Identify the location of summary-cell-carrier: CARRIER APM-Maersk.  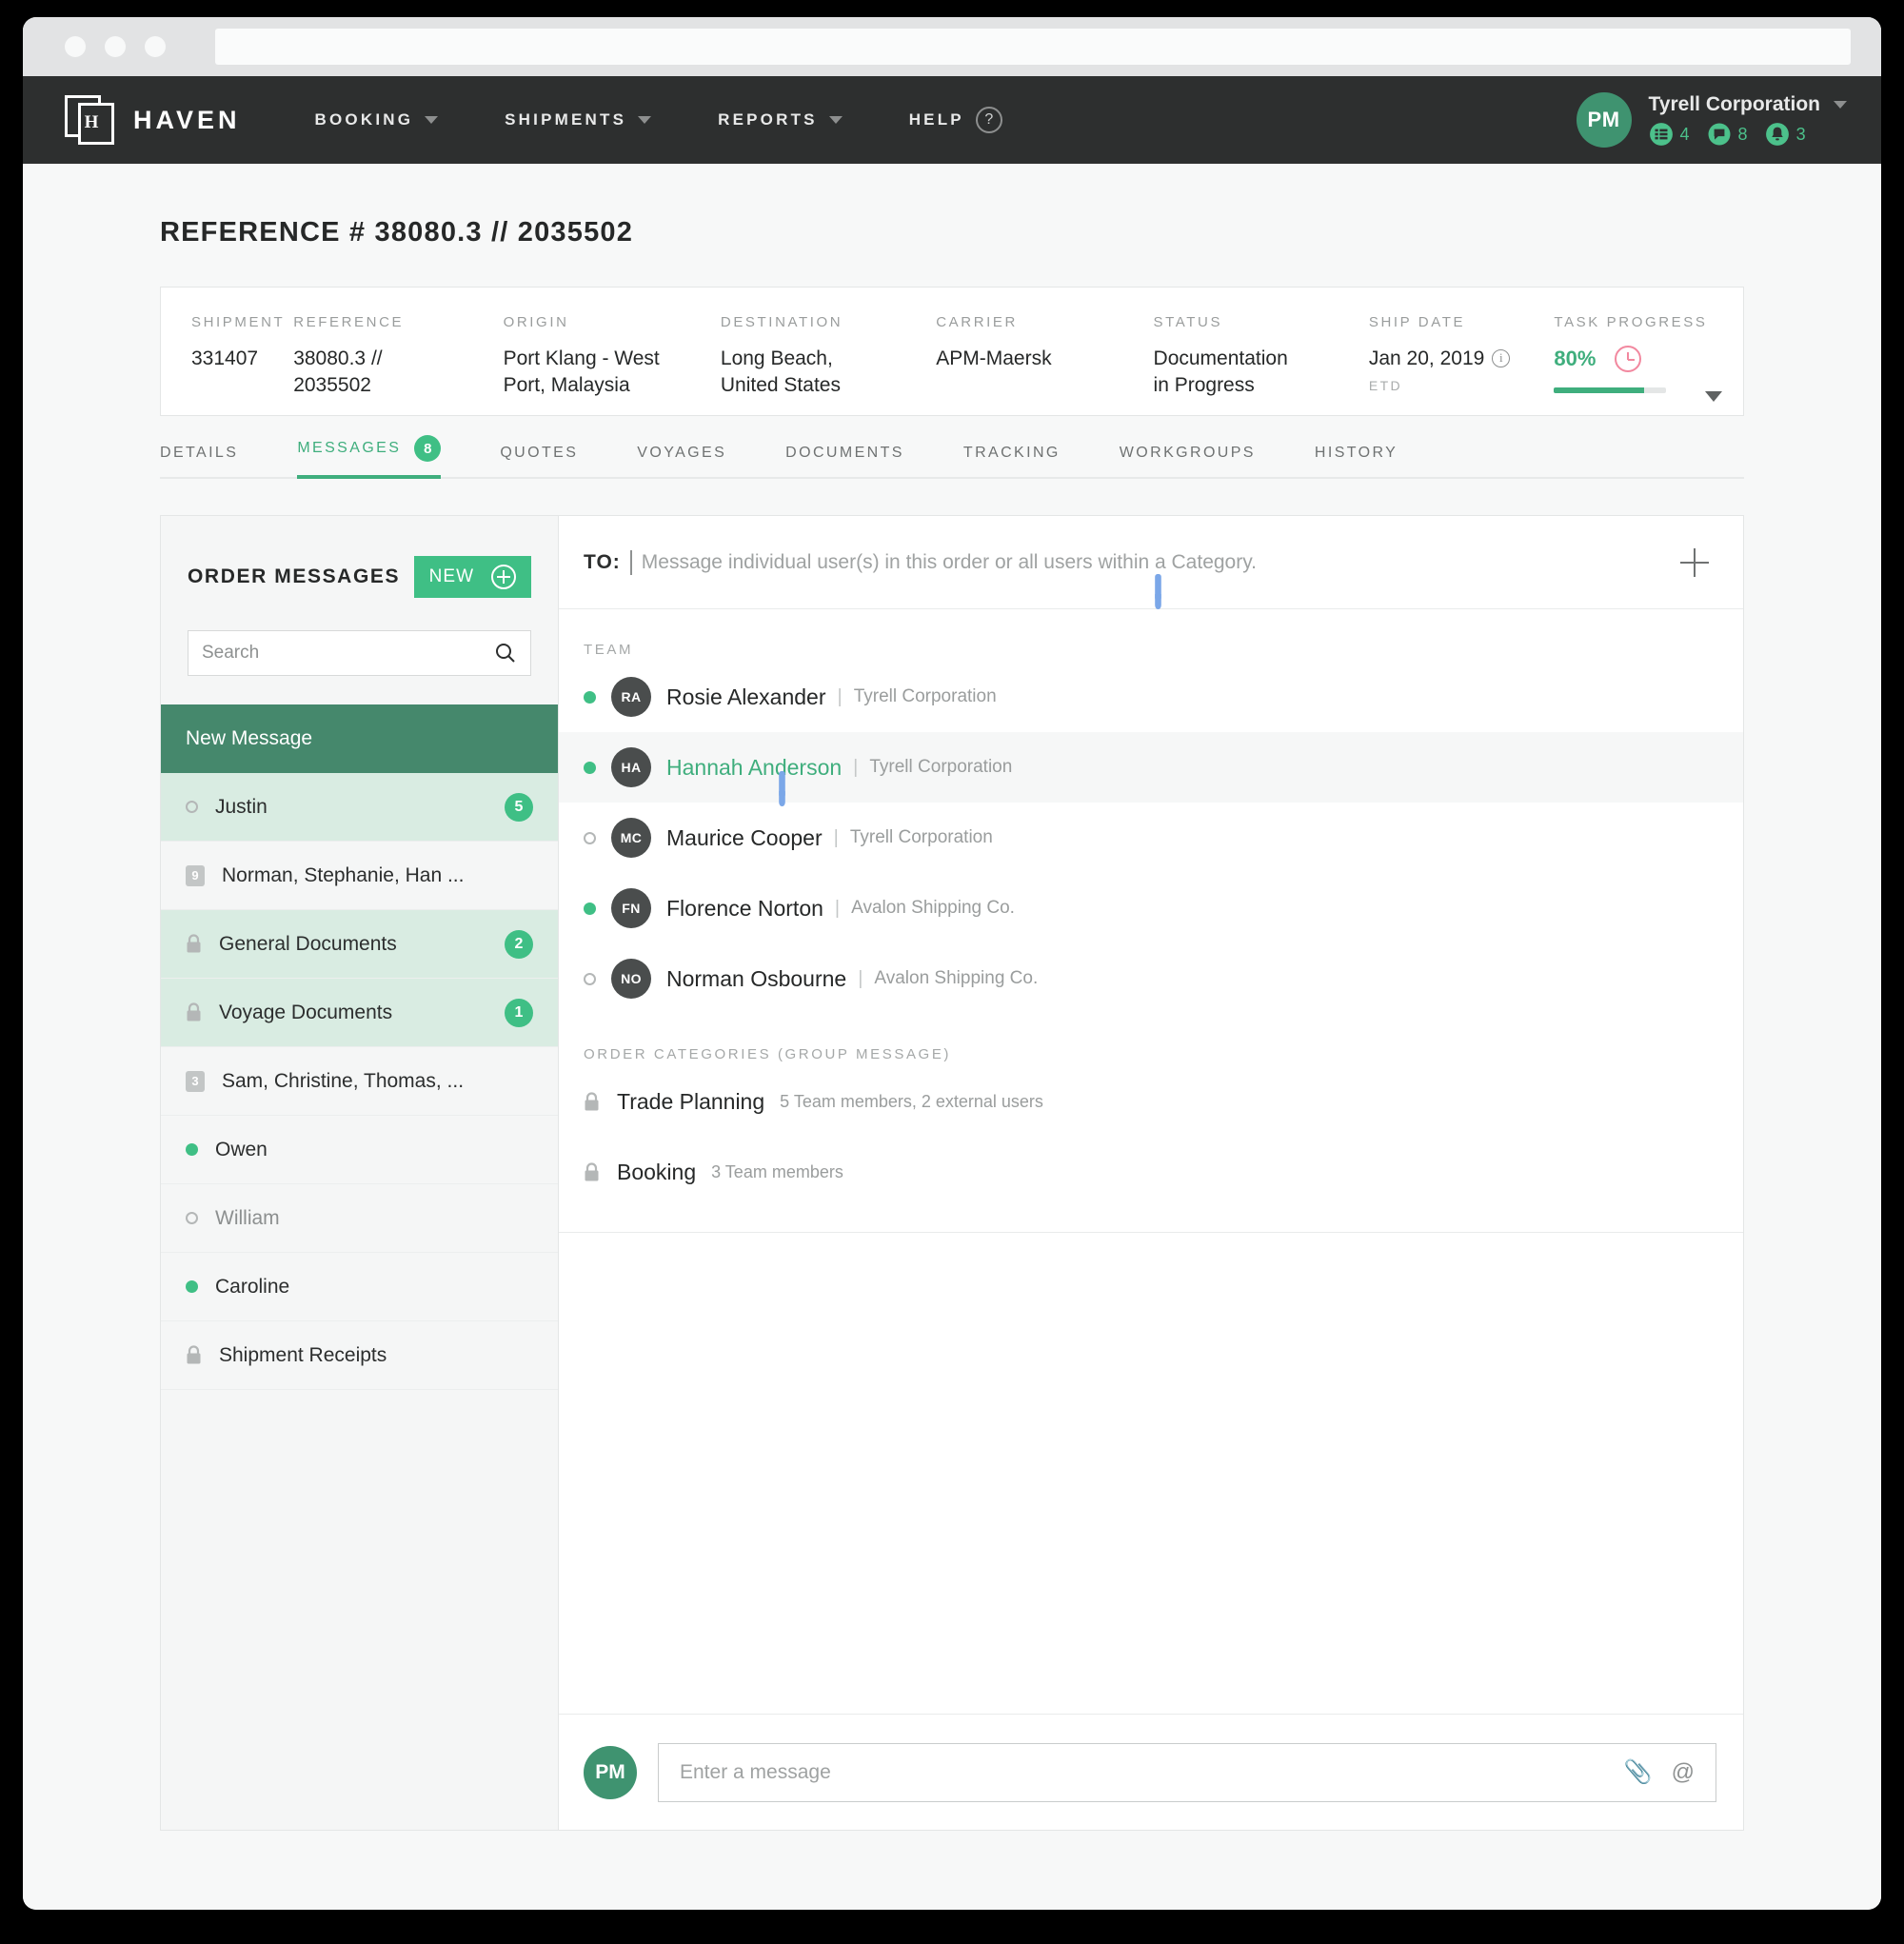
(1044, 343).